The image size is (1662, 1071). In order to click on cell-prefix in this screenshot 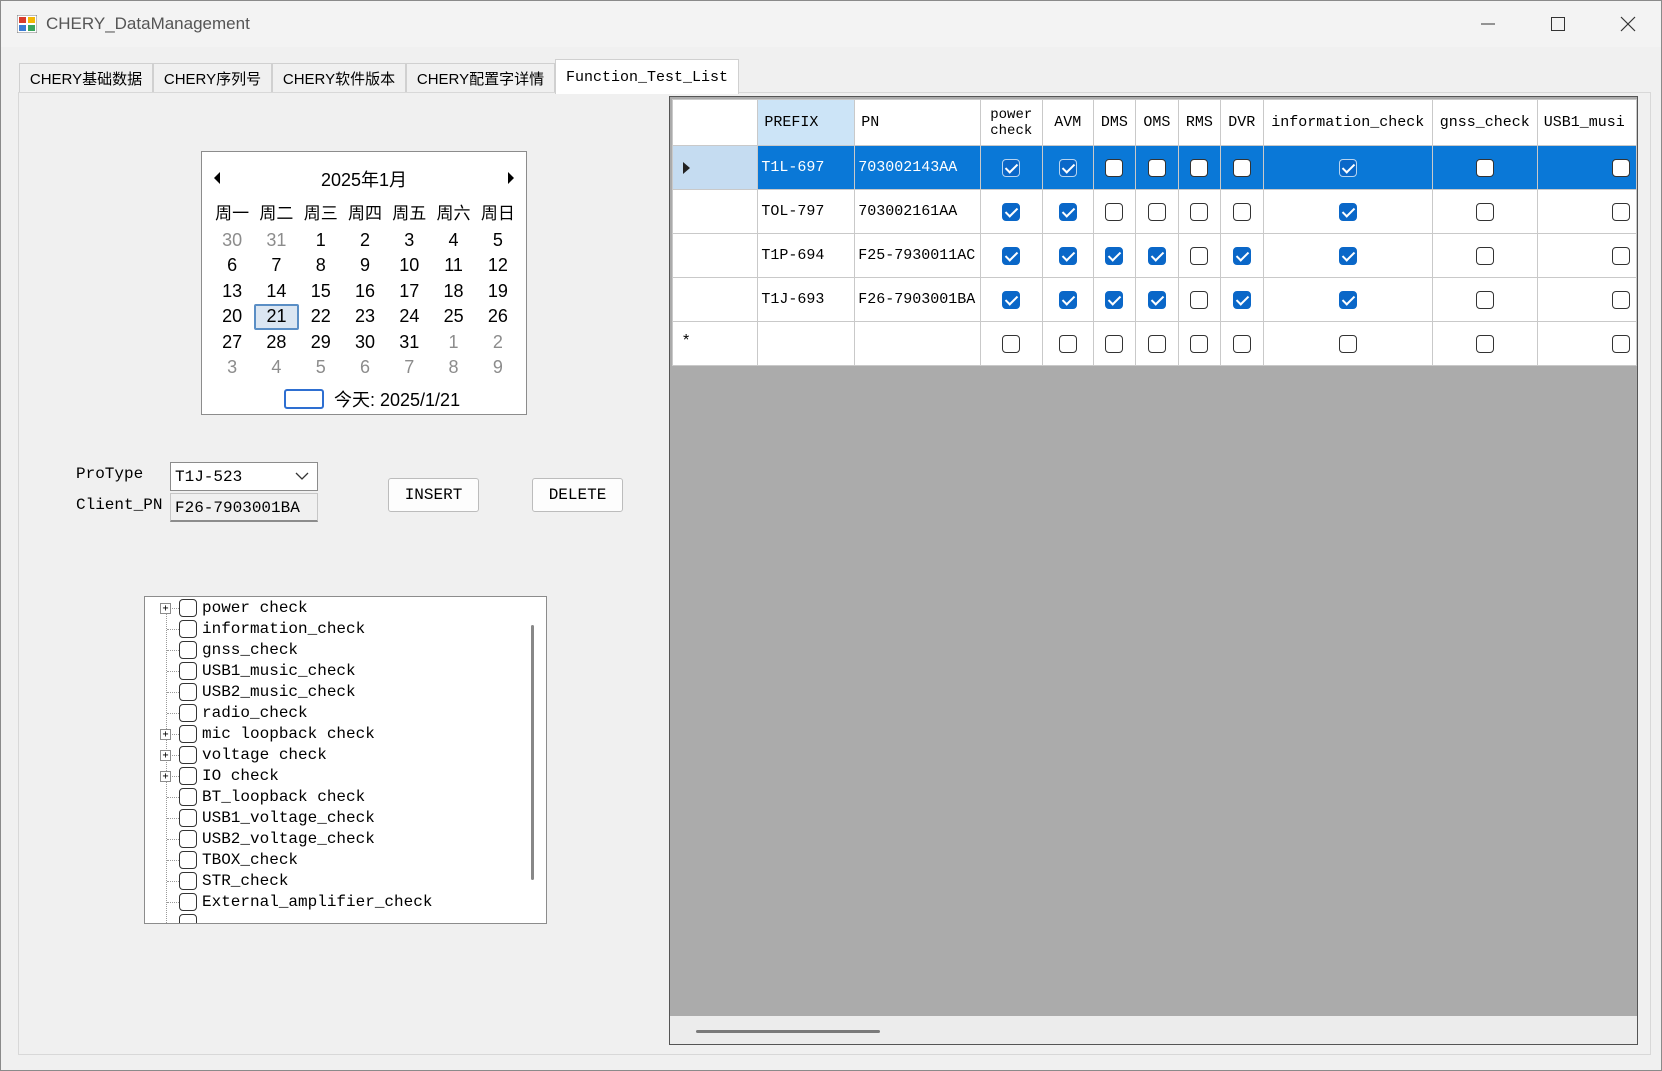, I will do `click(806, 343)`.